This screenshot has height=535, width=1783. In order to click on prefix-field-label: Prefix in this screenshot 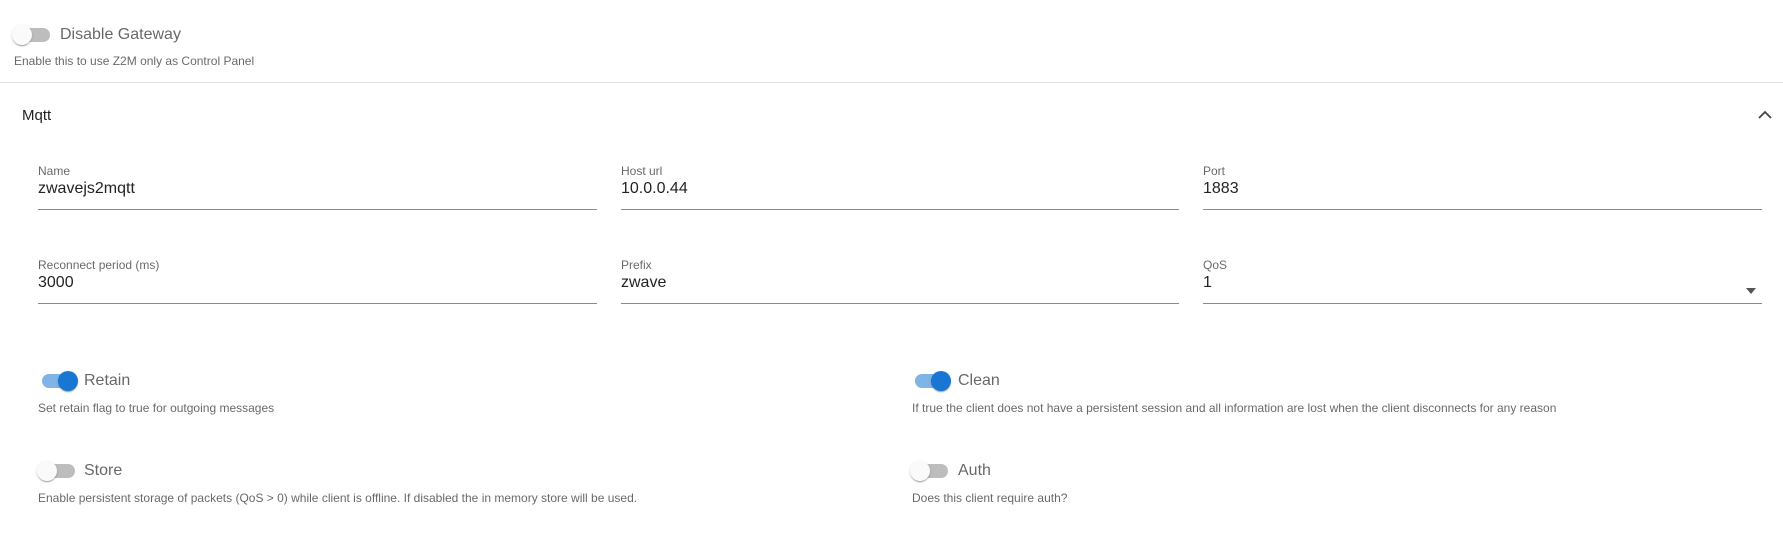, I will do `click(636, 265)`.